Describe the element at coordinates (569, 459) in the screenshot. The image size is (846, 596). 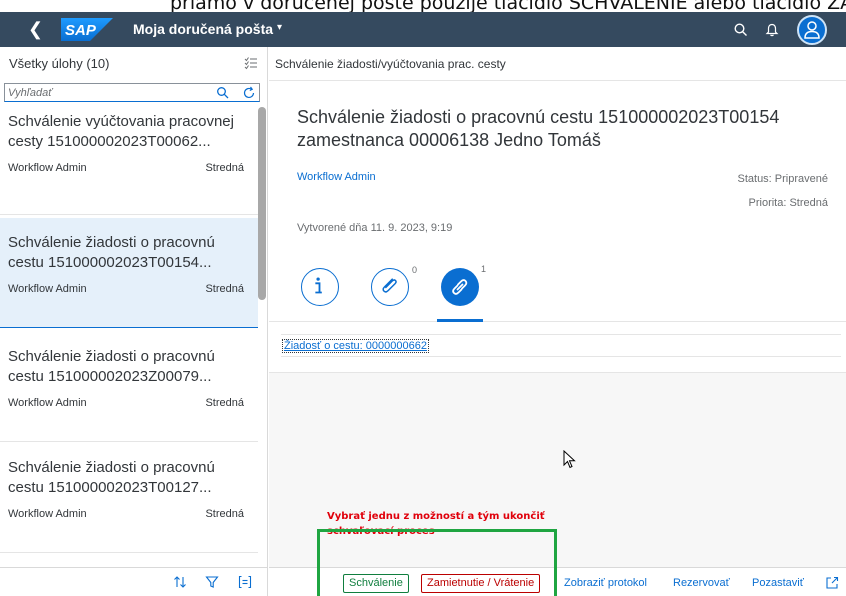
I see `mouse-cursor-icon` at that location.